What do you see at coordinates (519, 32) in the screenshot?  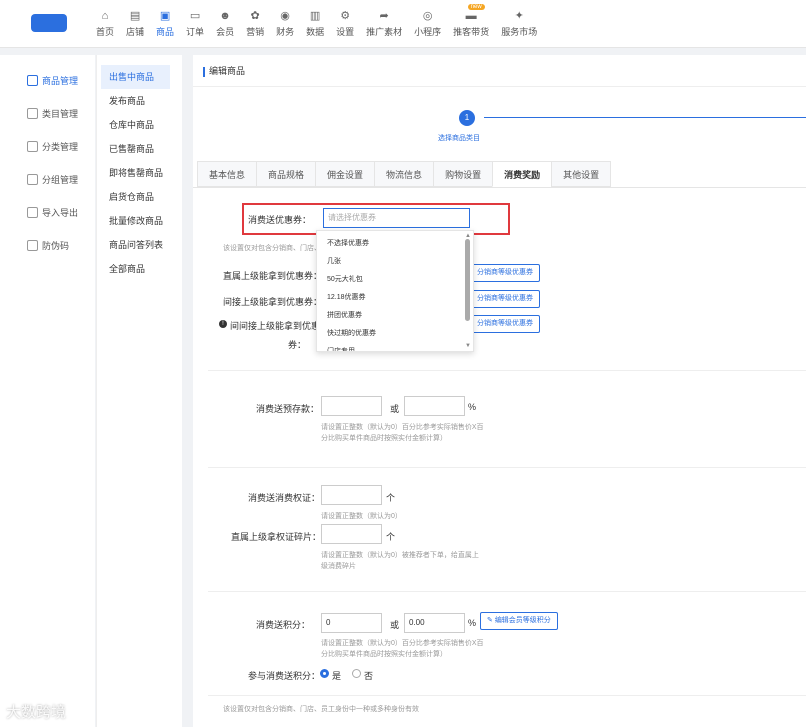 I see `topnav-label: 服务市场` at bounding box center [519, 32].